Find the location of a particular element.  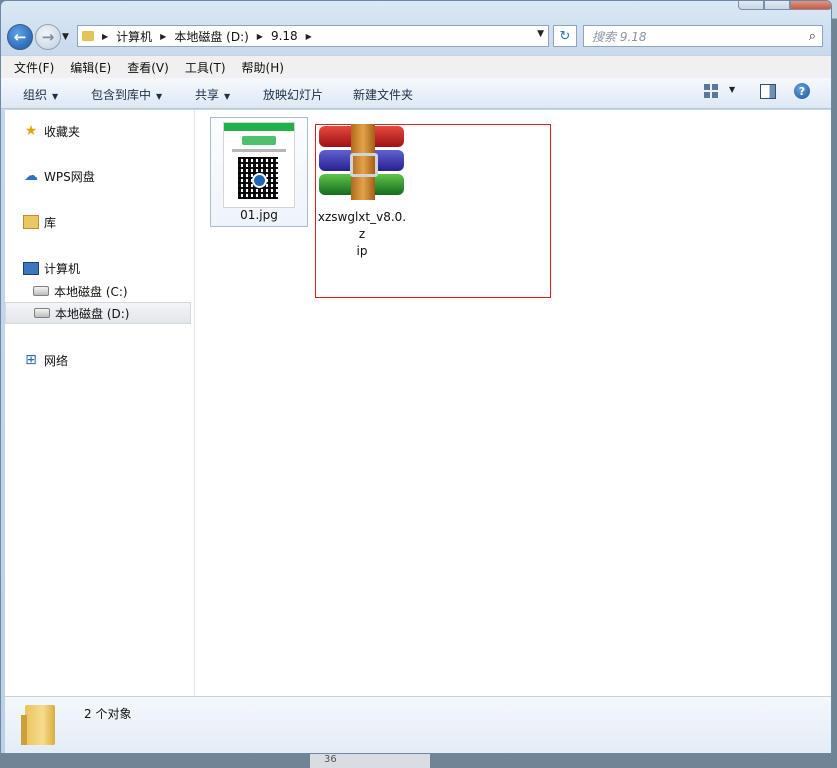

refresh-button: ↻ is located at coordinates (565, 36).